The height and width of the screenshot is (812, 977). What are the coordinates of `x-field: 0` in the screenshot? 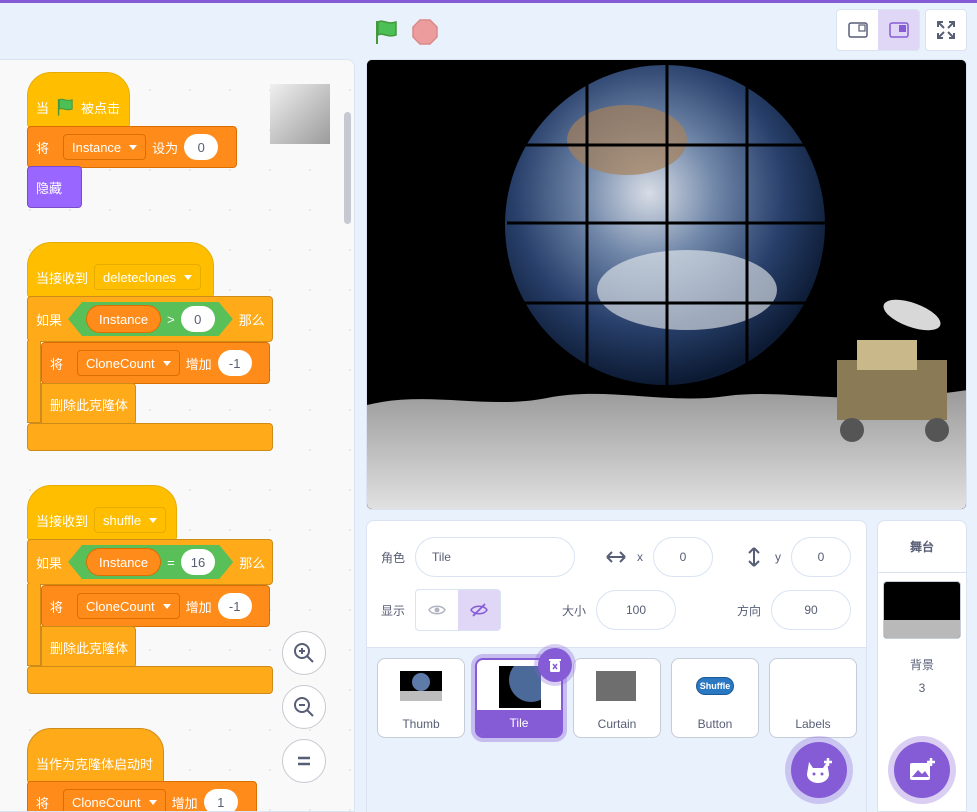 It's located at (683, 557).